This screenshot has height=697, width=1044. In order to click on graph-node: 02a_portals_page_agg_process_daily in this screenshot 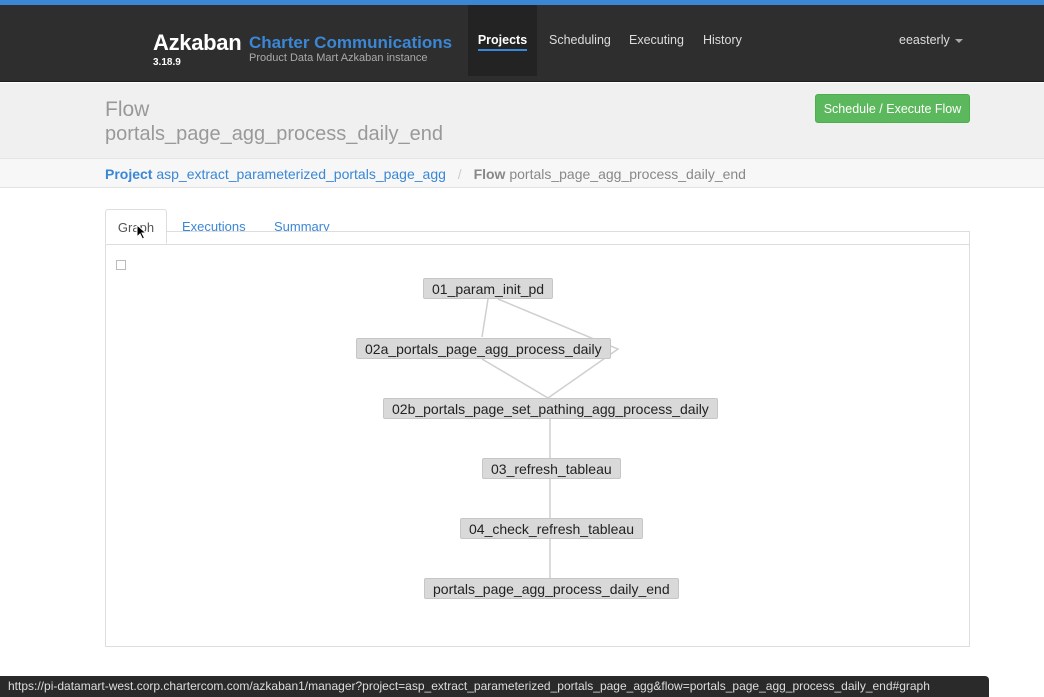, I will do `click(483, 348)`.